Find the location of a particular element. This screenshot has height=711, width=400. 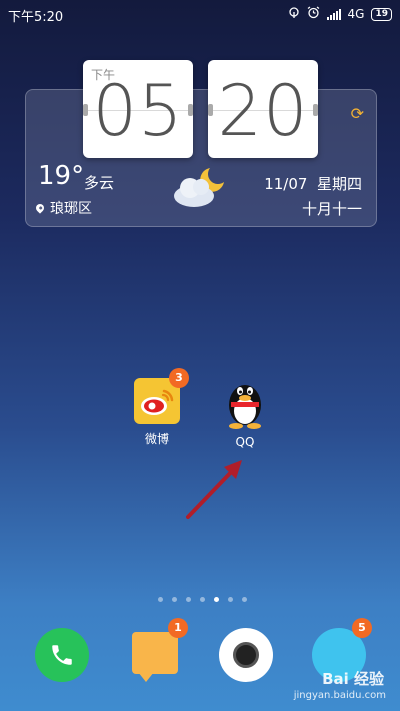

camera-icon is located at coordinates (246, 655).